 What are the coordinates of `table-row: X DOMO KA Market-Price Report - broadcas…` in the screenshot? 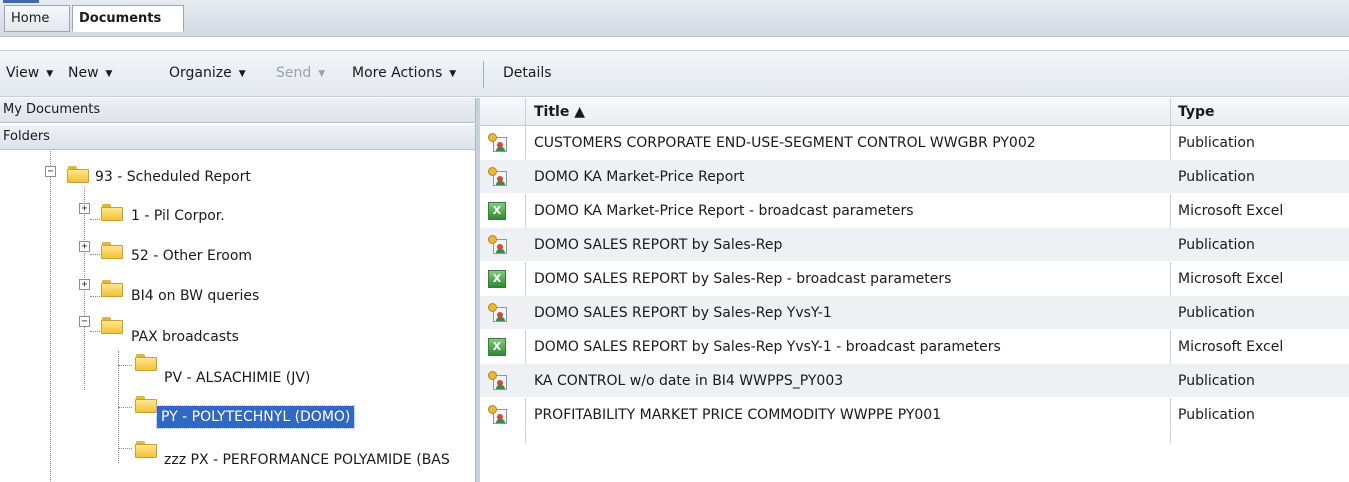 It's located at (914, 211).